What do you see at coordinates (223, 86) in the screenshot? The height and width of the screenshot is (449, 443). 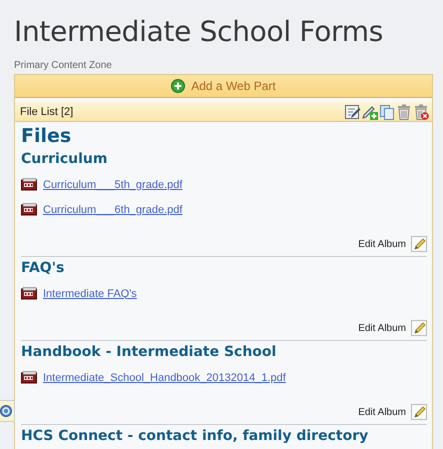 I see `add-web-part-button: Add a Web Part` at bounding box center [223, 86].